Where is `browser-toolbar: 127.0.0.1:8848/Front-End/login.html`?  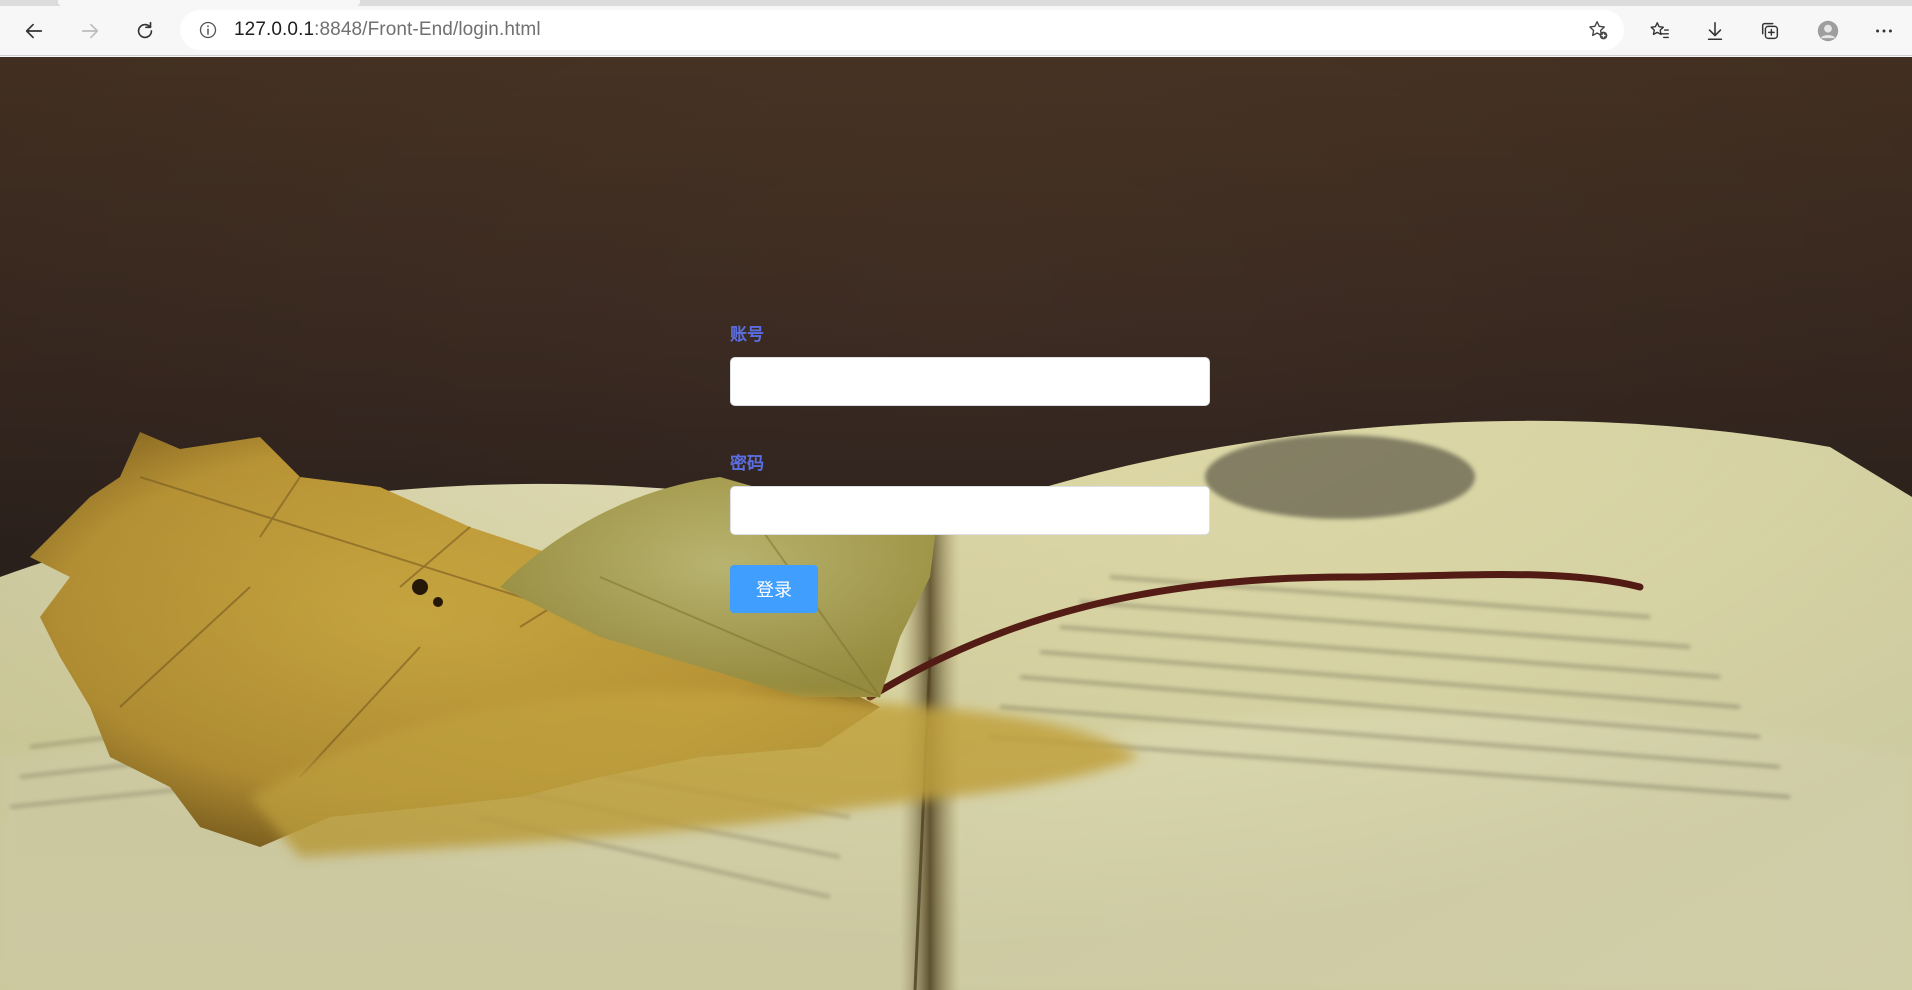 browser-toolbar: 127.0.0.1:8848/Front-End/login.html is located at coordinates (956, 31).